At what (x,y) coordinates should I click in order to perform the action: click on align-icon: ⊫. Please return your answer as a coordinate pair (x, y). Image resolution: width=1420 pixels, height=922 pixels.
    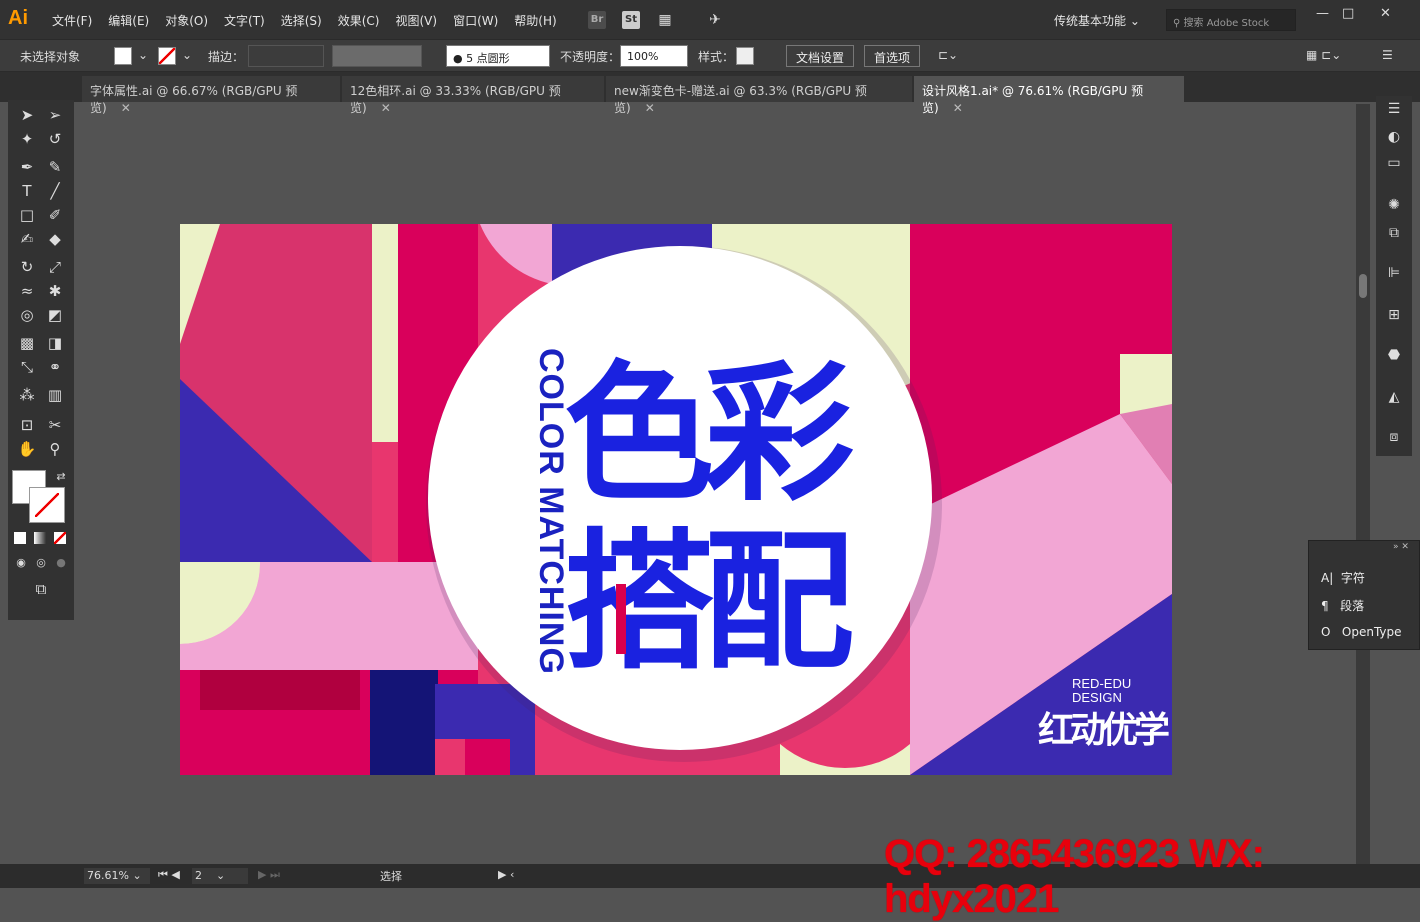
    Looking at the image, I should click on (1394, 273).